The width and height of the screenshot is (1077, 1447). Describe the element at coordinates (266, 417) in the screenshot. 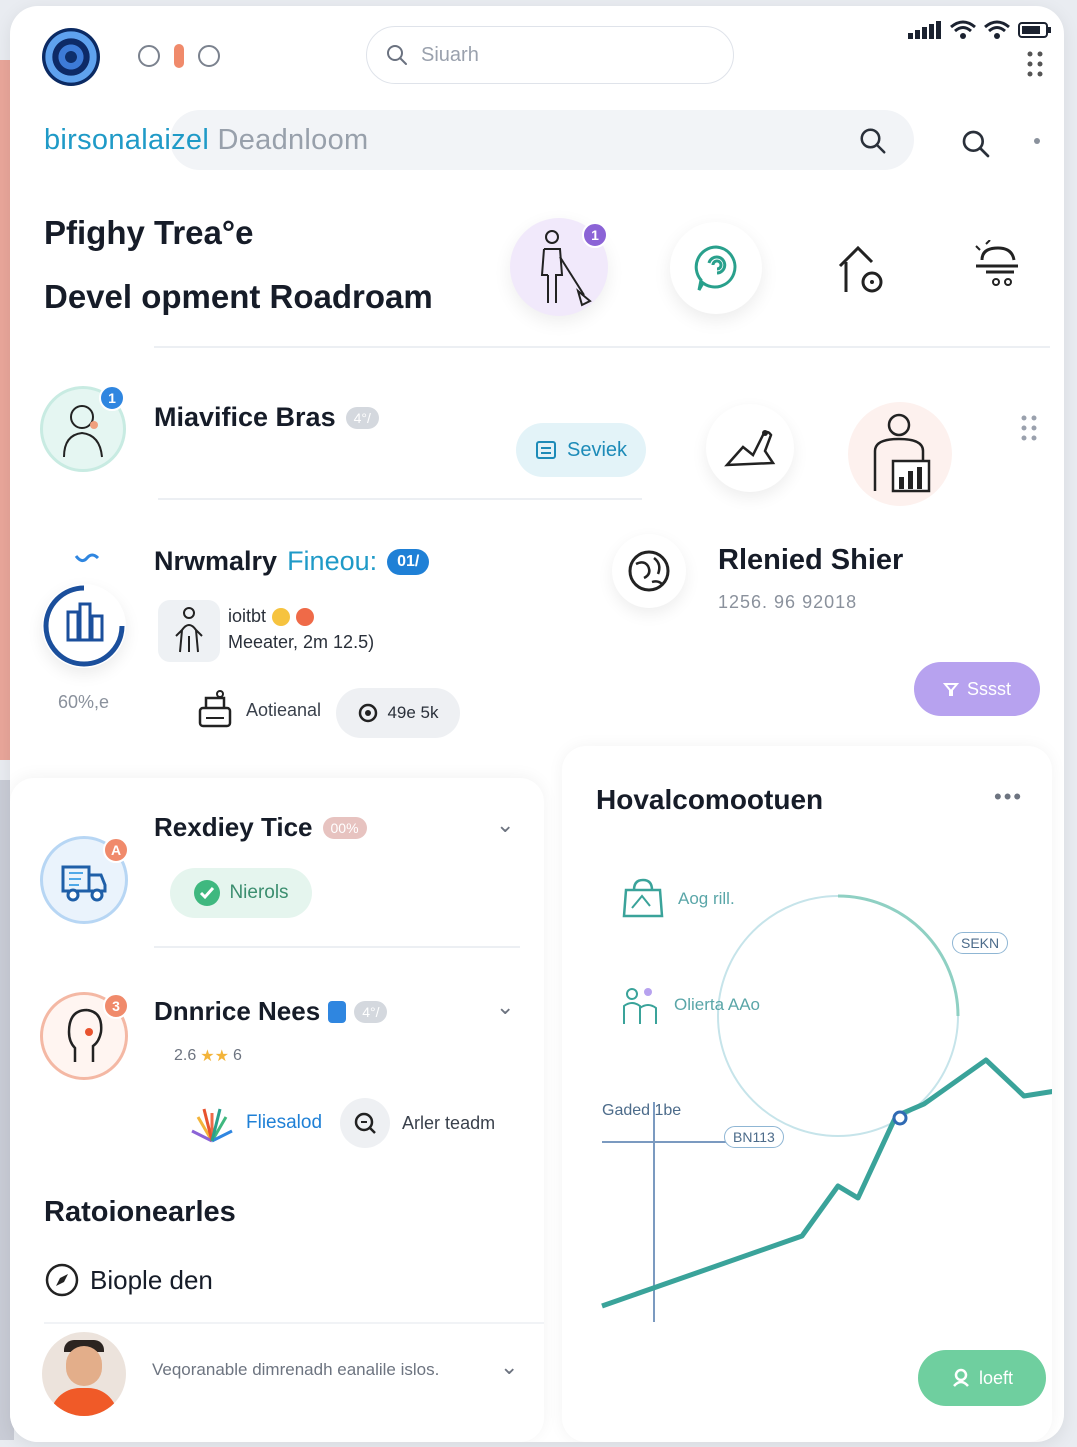

I see `row1-heading: Miavifice Bras 4°/` at that location.